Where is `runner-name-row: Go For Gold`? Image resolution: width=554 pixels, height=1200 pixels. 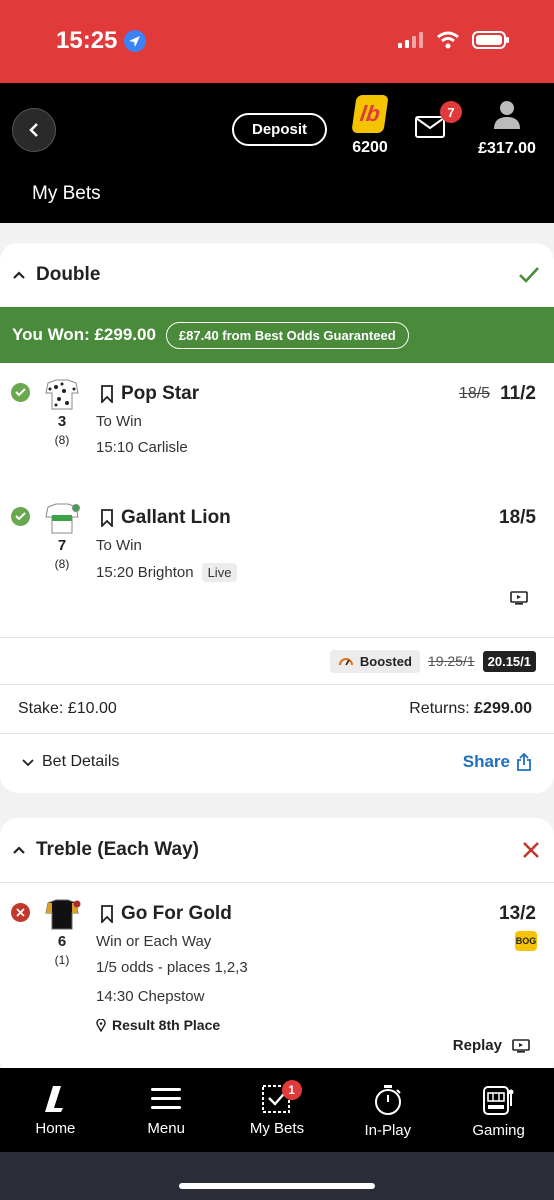 runner-name-row: Go For Gold is located at coordinates (166, 914).